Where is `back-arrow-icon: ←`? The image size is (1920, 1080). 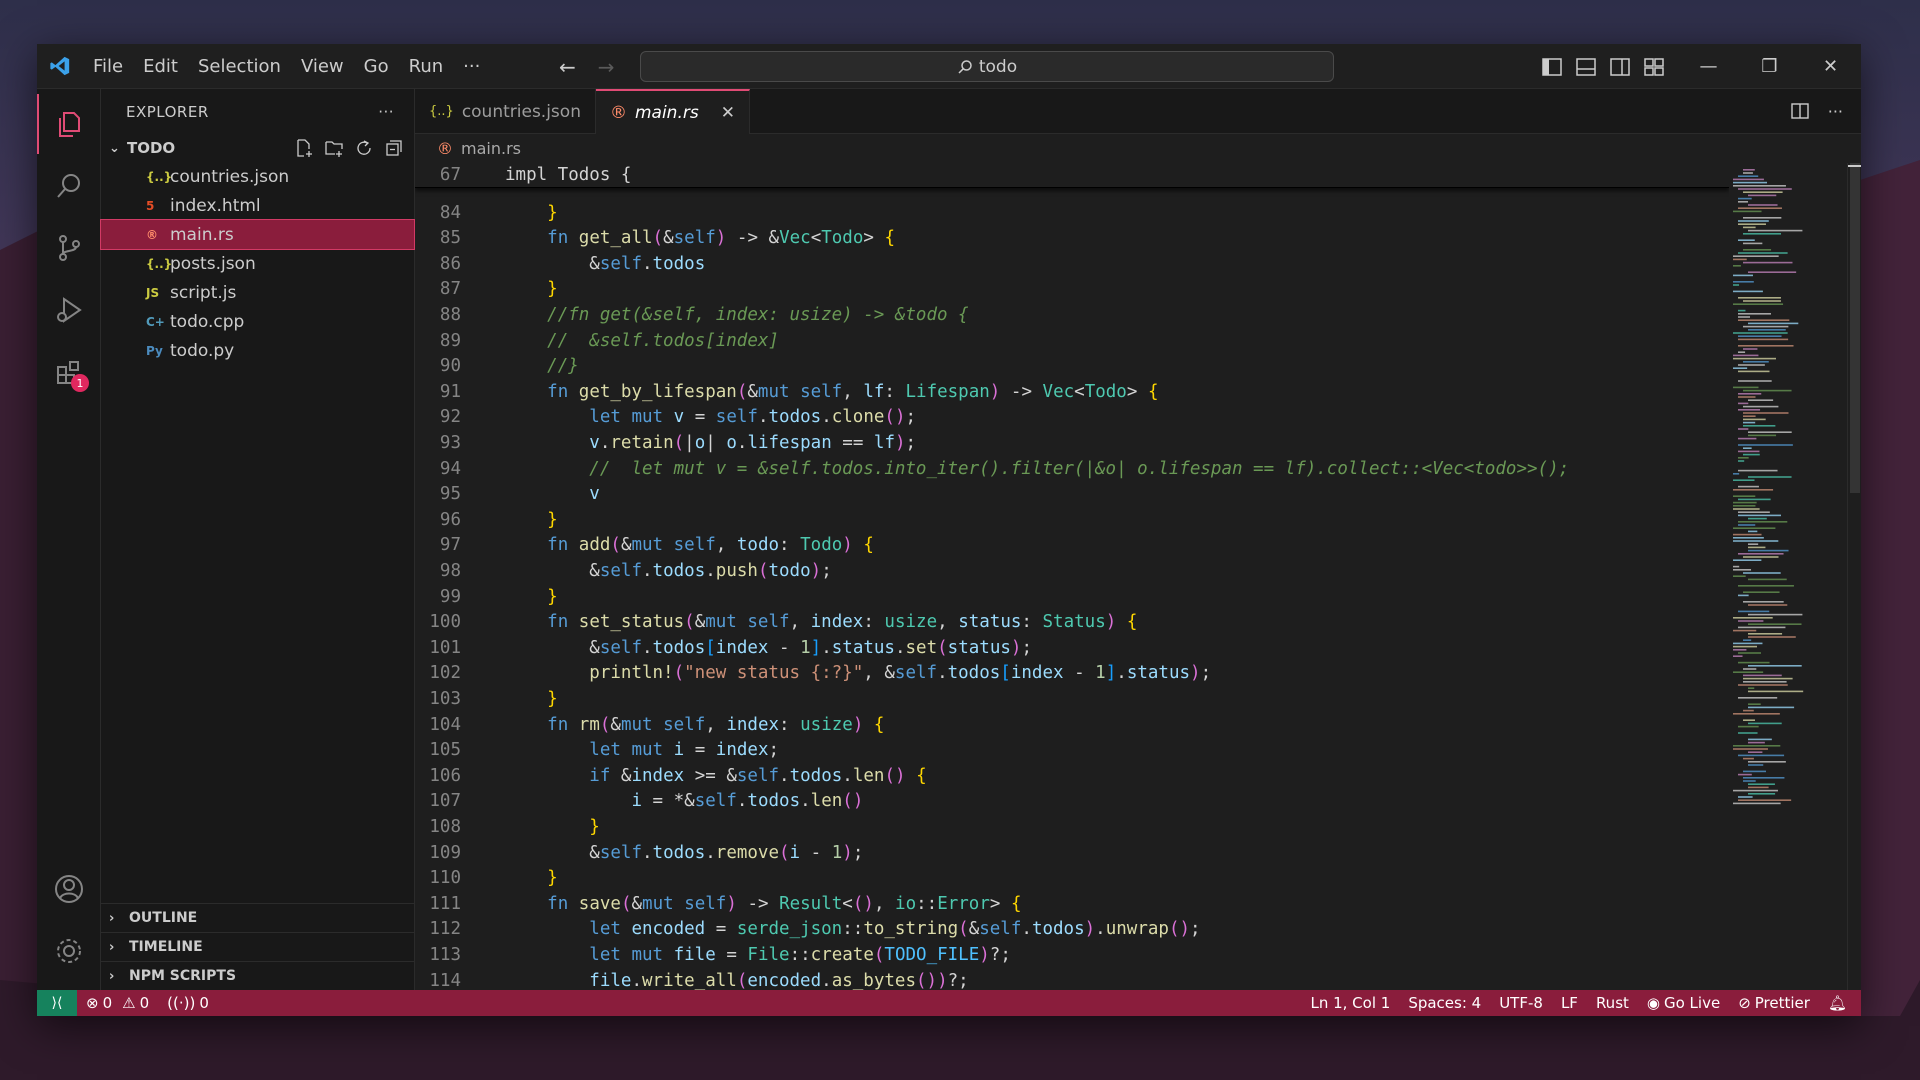
back-arrow-icon: ← is located at coordinates (567, 67).